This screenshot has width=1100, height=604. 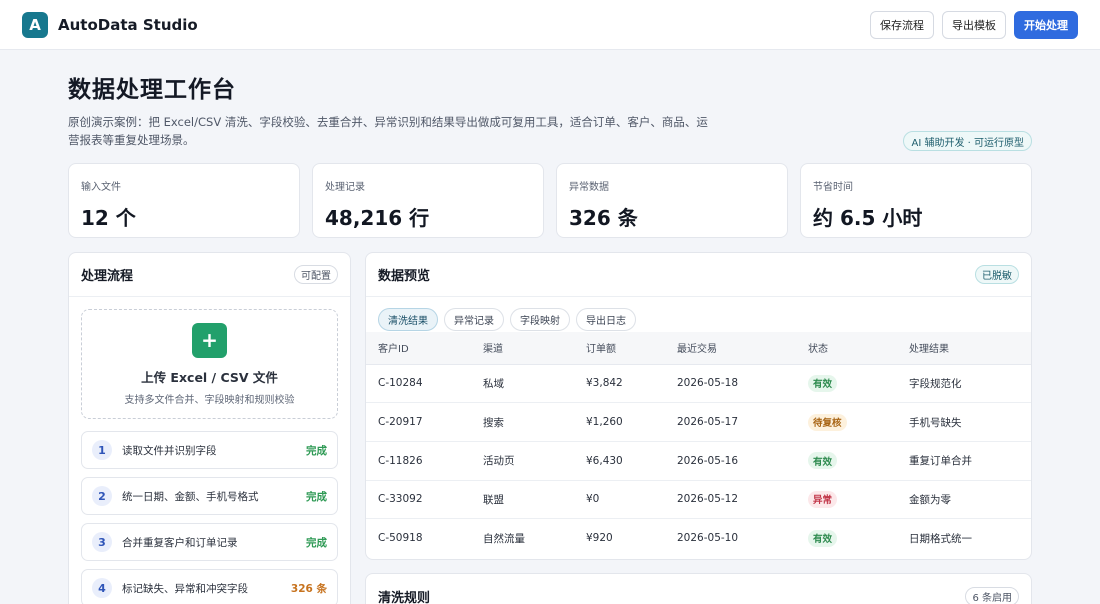 What do you see at coordinates (916, 200) in the screenshot?
I see `stat-card-time-saved: 节省时间 约 6.5 小时` at bounding box center [916, 200].